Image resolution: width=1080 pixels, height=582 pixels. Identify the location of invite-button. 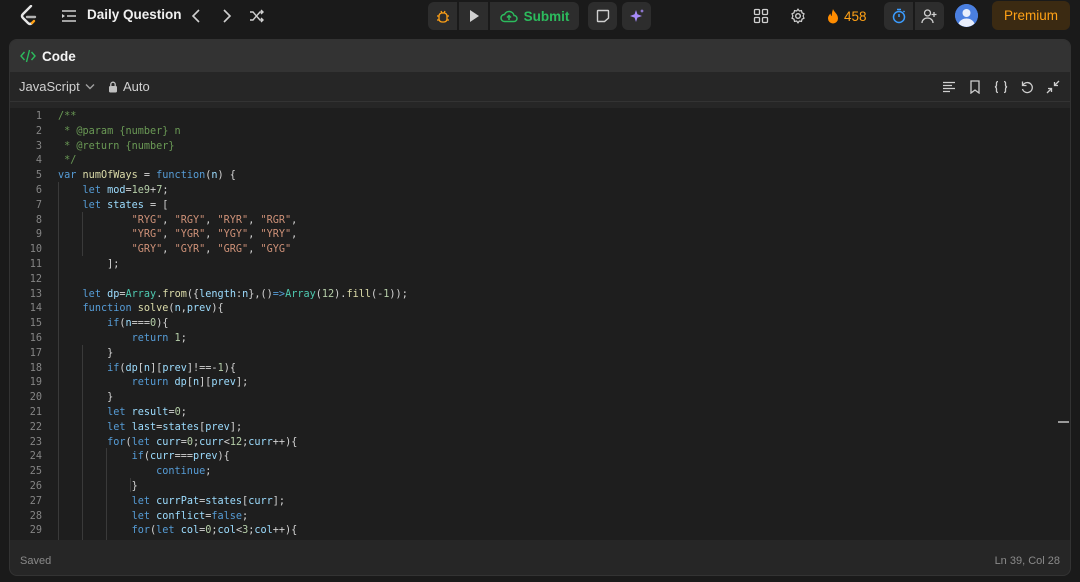
(929, 16).